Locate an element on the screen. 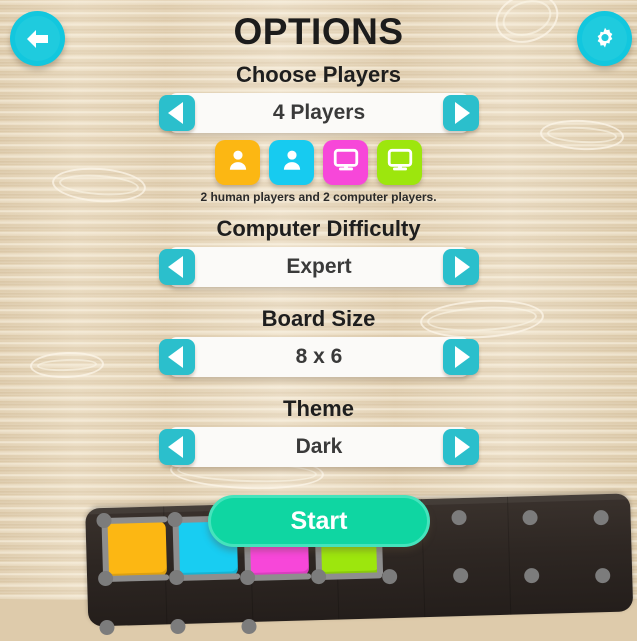 Image resolution: width=637 pixels, height=641 pixels. theme-prev-button is located at coordinates (177, 447).